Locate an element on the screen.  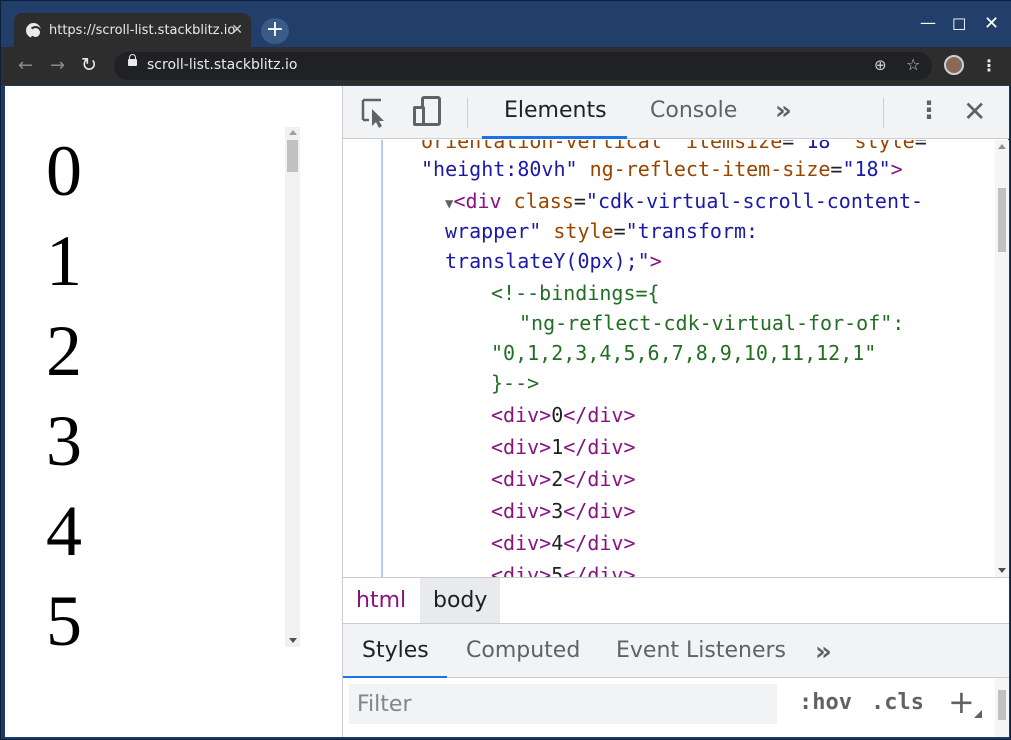
dom-div-row: <div>2</div> is located at coordinates (563, 479).